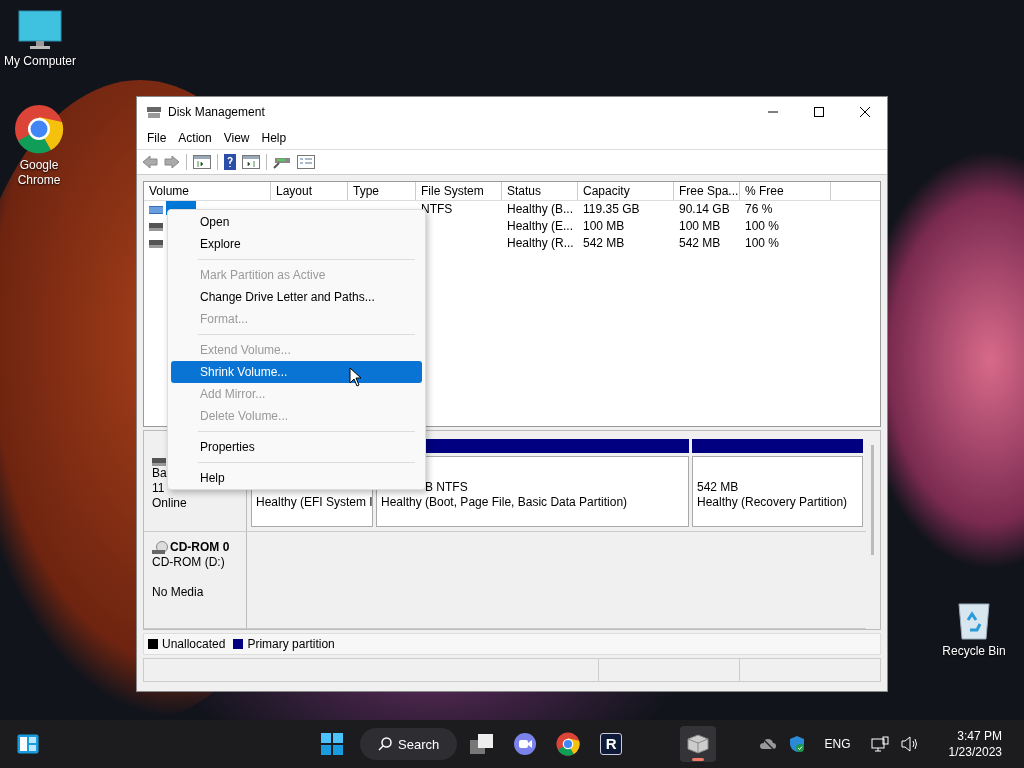 The height and width of the screenshot is (768, 1024). I want to click on partition-status: Healthy (EFI System I, so click(314, 502).